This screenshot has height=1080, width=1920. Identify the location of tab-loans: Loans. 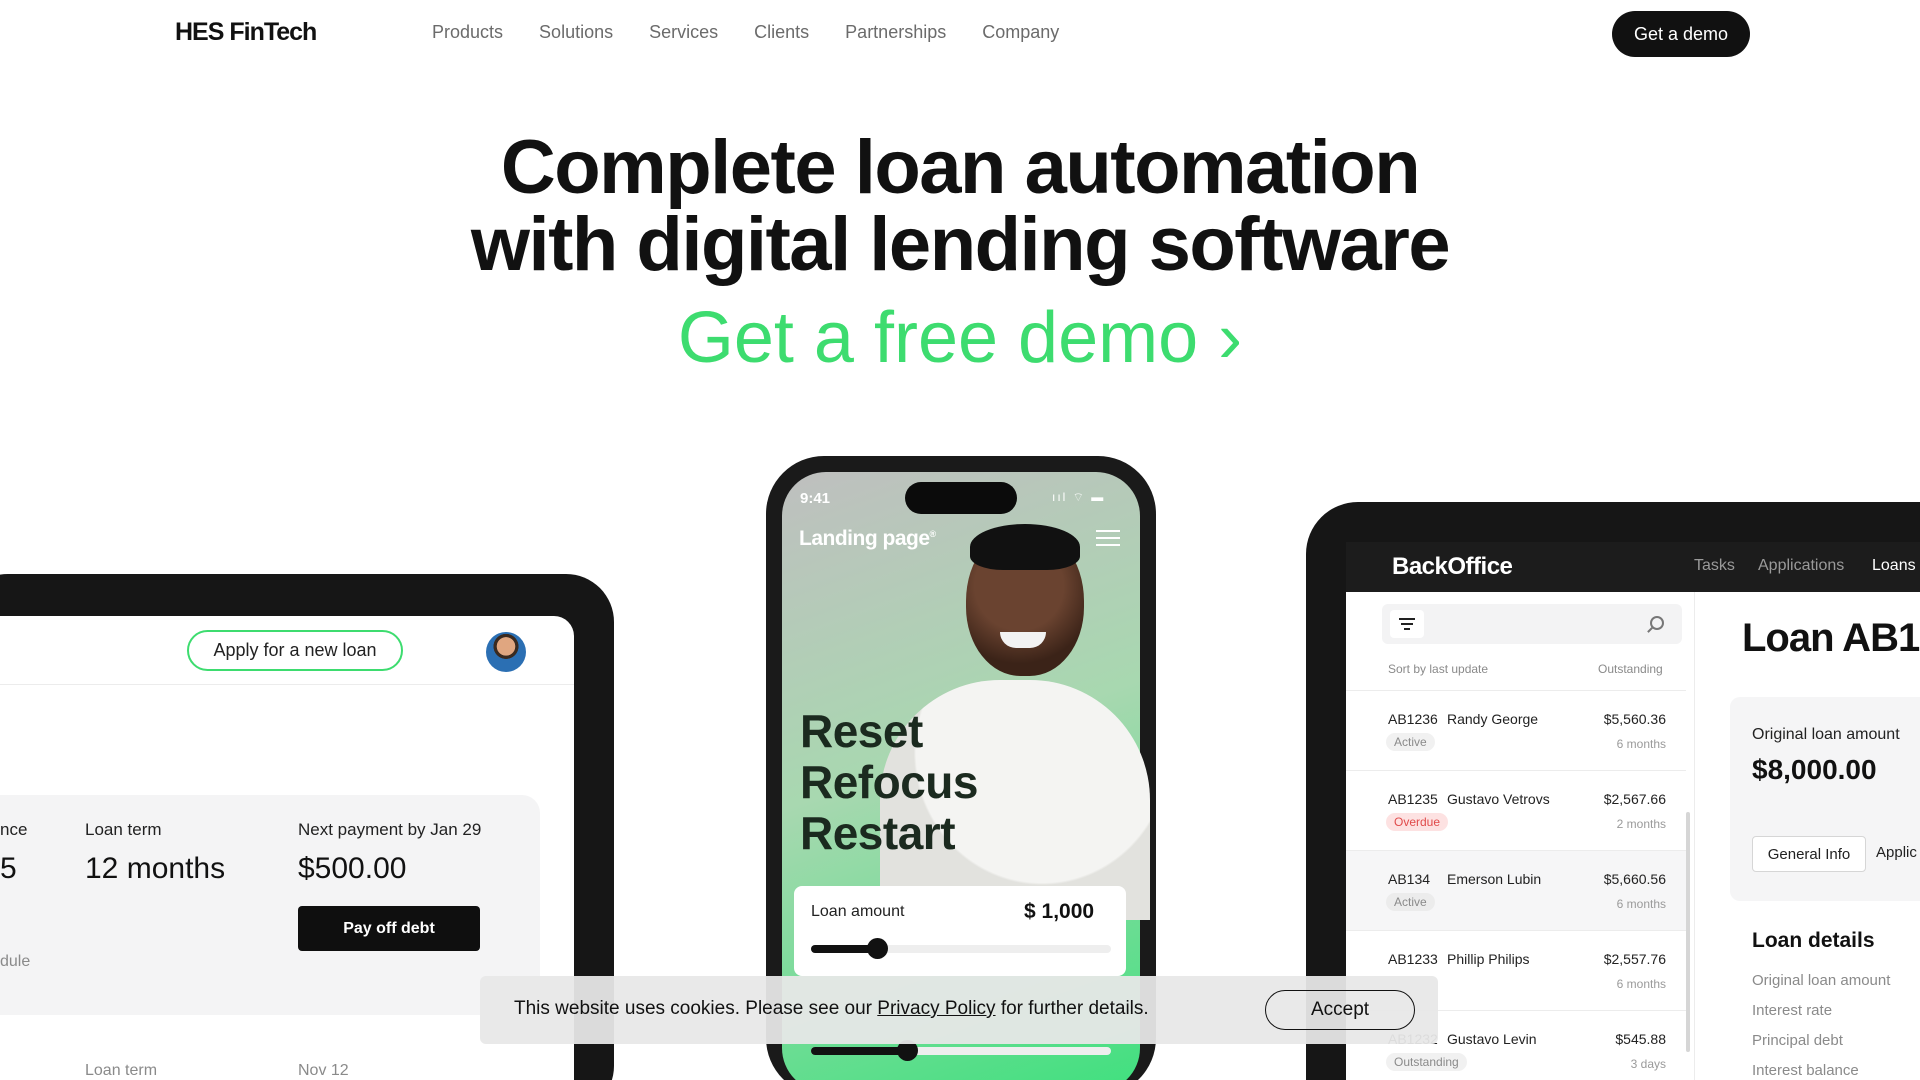
(1894, 566).